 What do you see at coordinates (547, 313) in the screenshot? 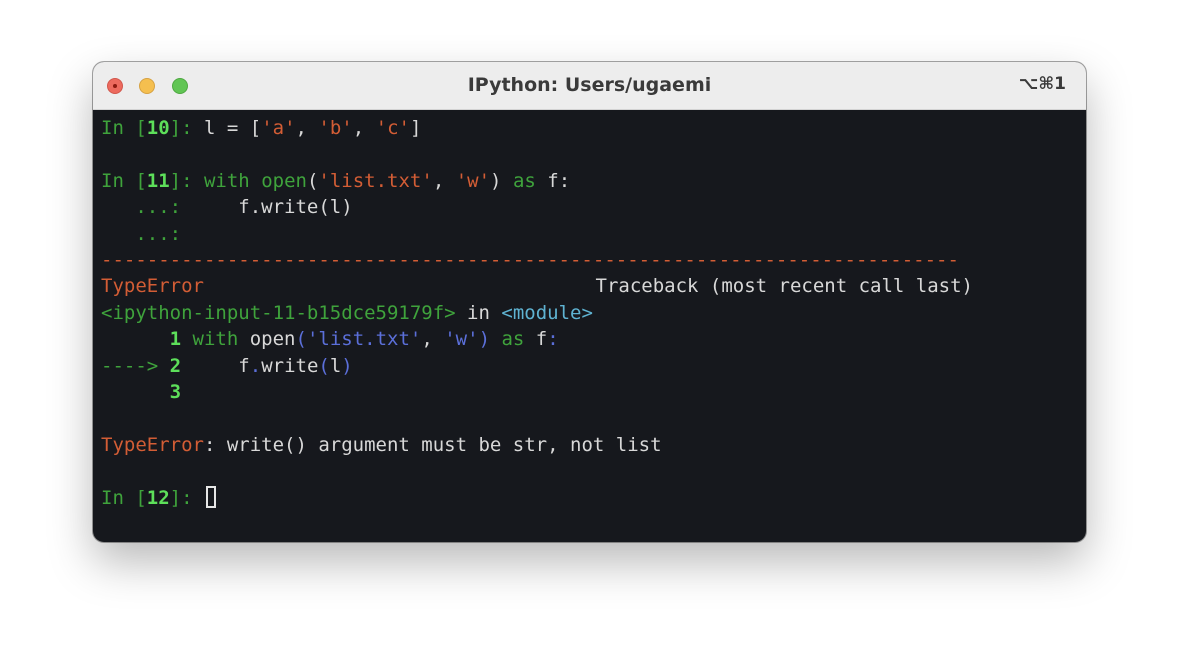
I see `traceback-module: <module>` at bounding box center [547, 313].